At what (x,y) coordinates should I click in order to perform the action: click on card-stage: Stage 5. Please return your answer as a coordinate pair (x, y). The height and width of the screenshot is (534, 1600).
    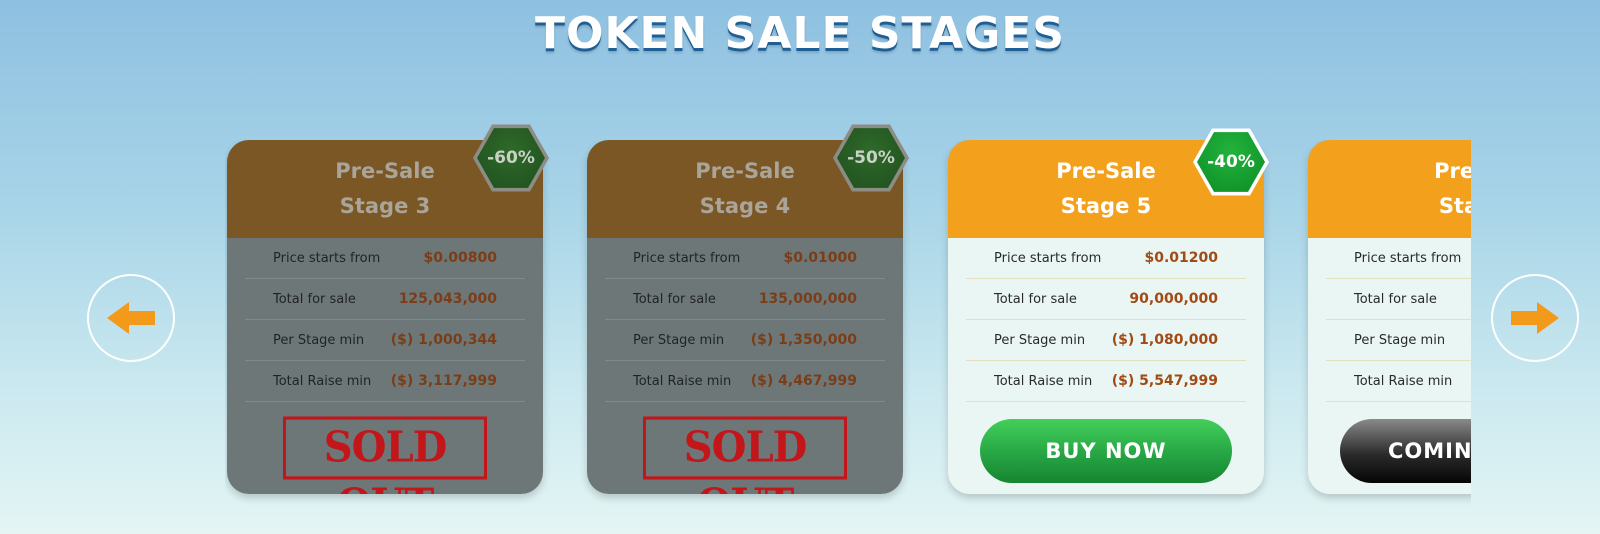
    Looking at the image, I should click on (1106, 206).